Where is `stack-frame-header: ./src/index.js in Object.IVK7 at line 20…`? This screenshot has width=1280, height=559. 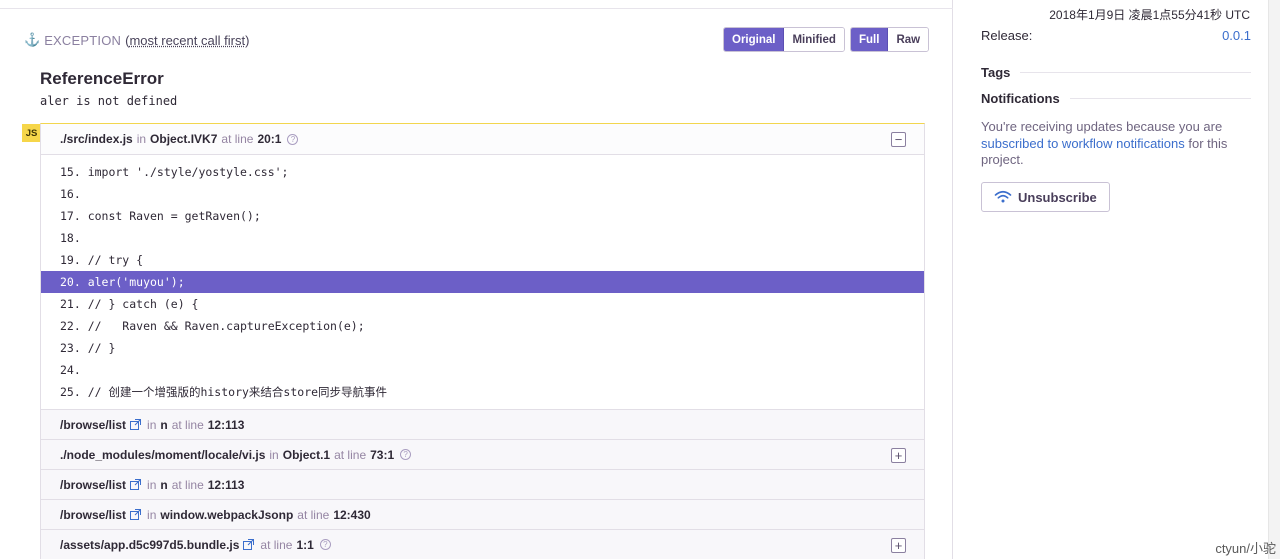
stack-frame-header: ./src/index.js in Object.IVK7 at line 20… is located at coordinates (482, 139).